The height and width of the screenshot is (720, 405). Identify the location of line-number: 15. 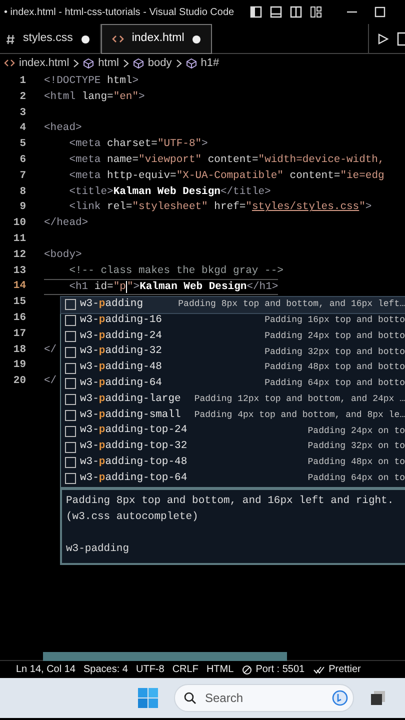
(19, 302).